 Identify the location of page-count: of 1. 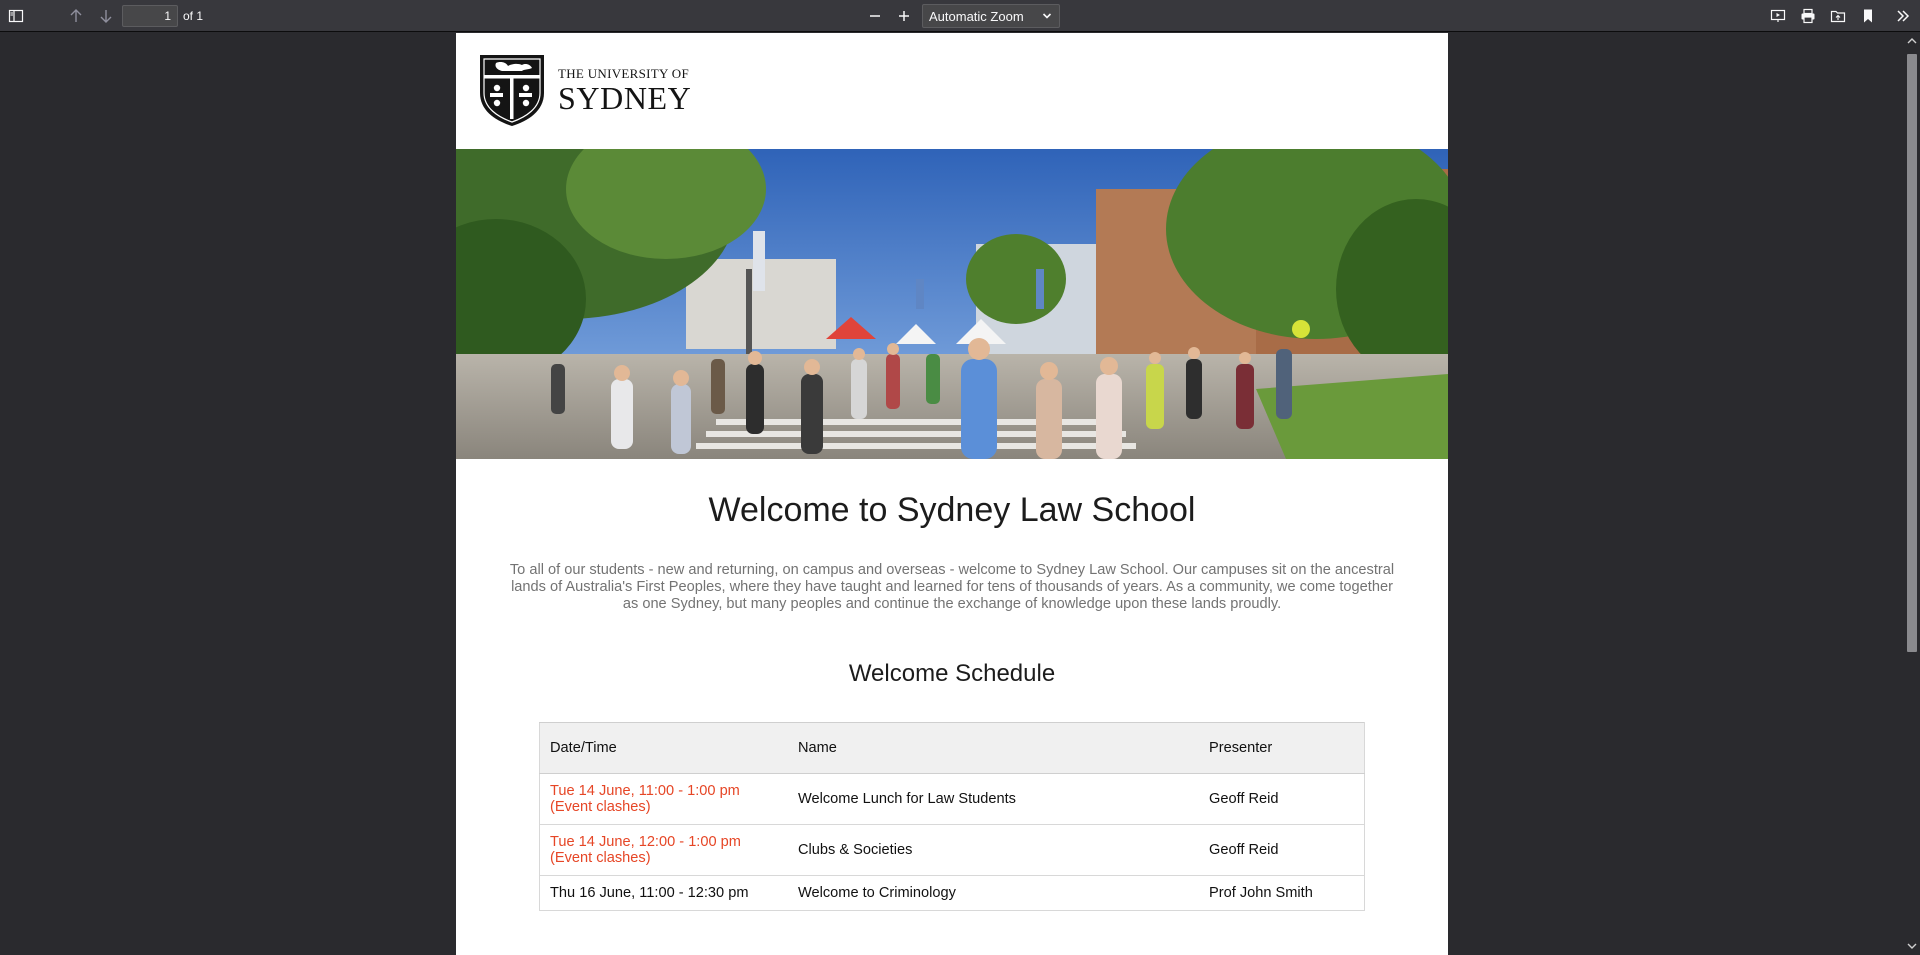
(193, 16).